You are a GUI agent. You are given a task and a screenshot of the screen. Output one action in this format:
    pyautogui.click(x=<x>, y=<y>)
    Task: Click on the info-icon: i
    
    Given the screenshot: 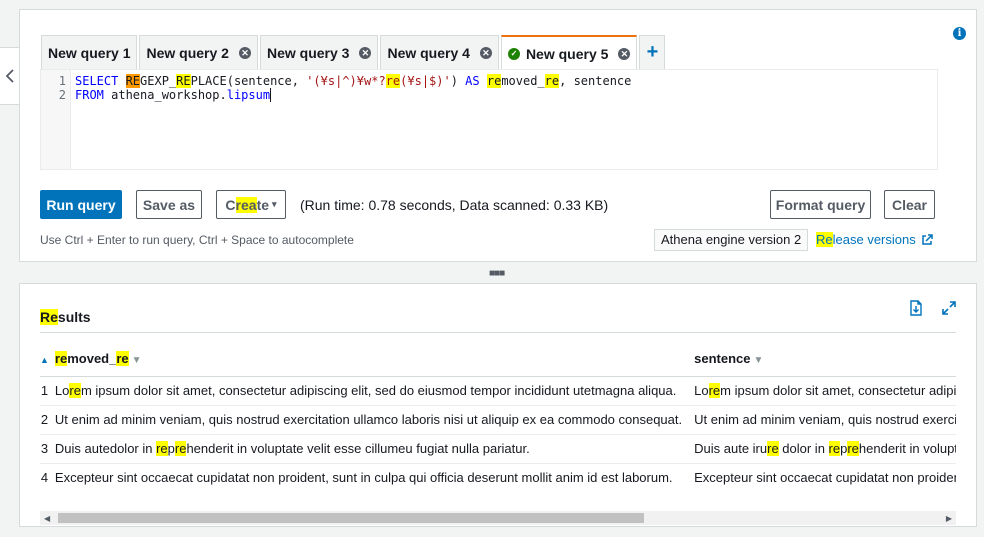 What is the action you would take?
    pyautogui.click(x=959, y=33)
    